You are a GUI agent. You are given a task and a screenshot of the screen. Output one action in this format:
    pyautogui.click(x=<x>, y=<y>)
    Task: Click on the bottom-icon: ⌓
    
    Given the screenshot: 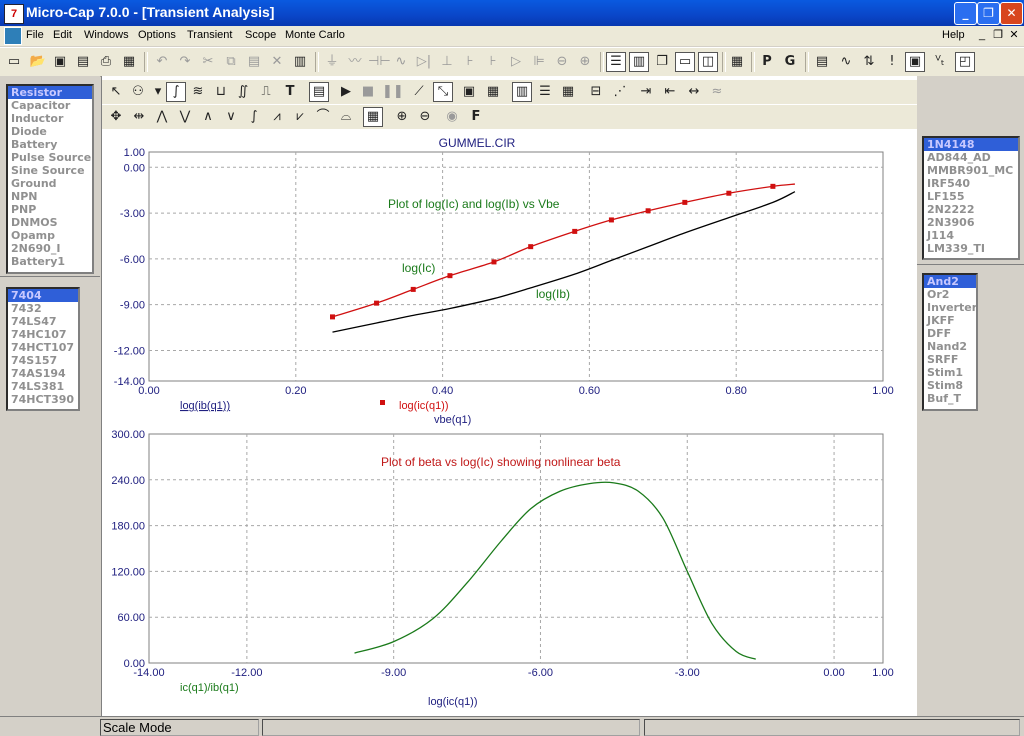 What is the action you would take?
    pyautogui.click(x=346, y=117)
    